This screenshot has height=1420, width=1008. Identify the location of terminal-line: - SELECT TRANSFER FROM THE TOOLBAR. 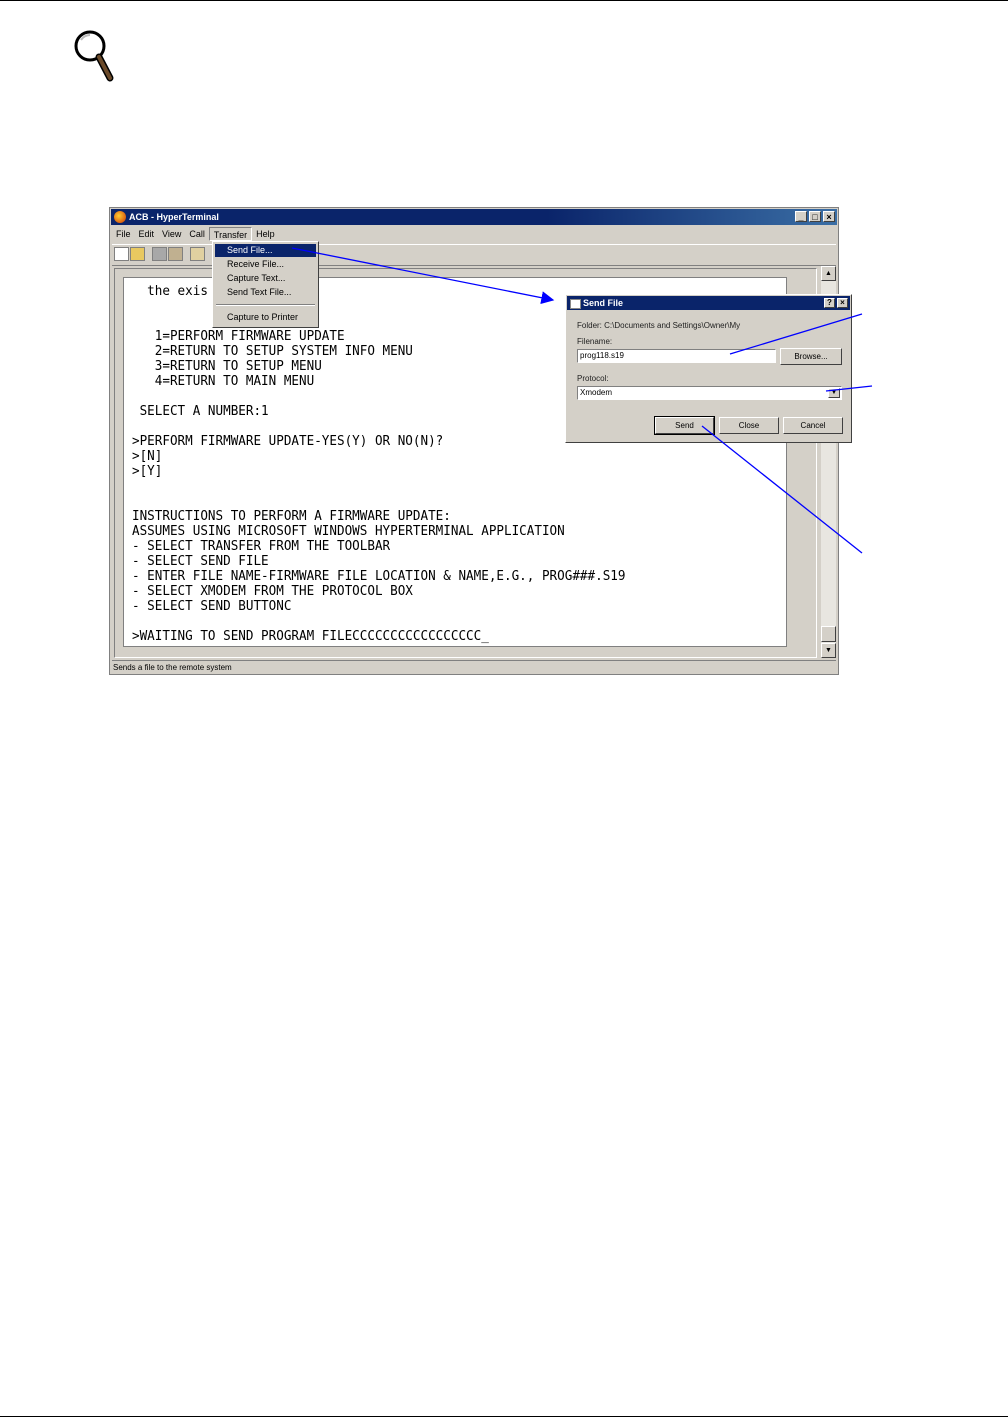
(261, 546).